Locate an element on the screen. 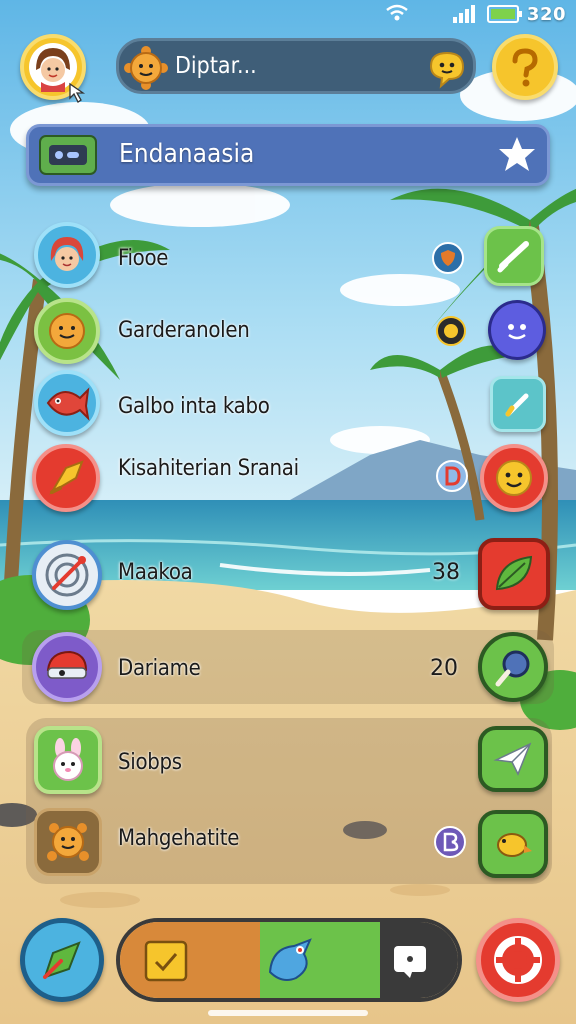 The image size is (576, 1024). leaf-card-icon is located at coordinates (514, 574).